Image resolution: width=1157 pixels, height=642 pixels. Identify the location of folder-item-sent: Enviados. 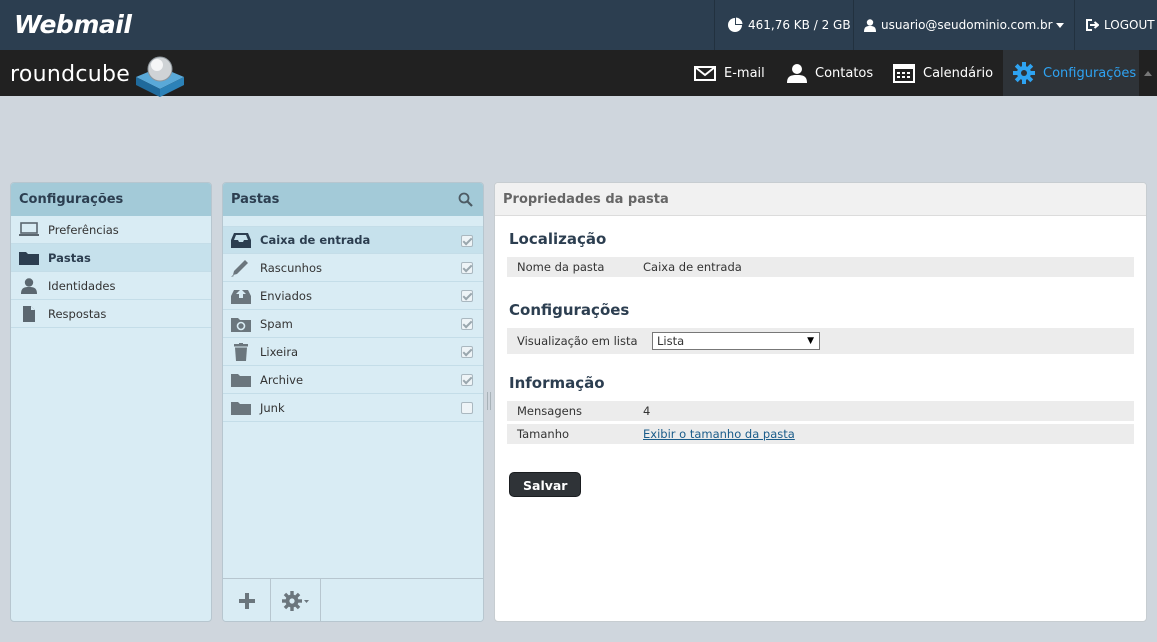
(353, 296).